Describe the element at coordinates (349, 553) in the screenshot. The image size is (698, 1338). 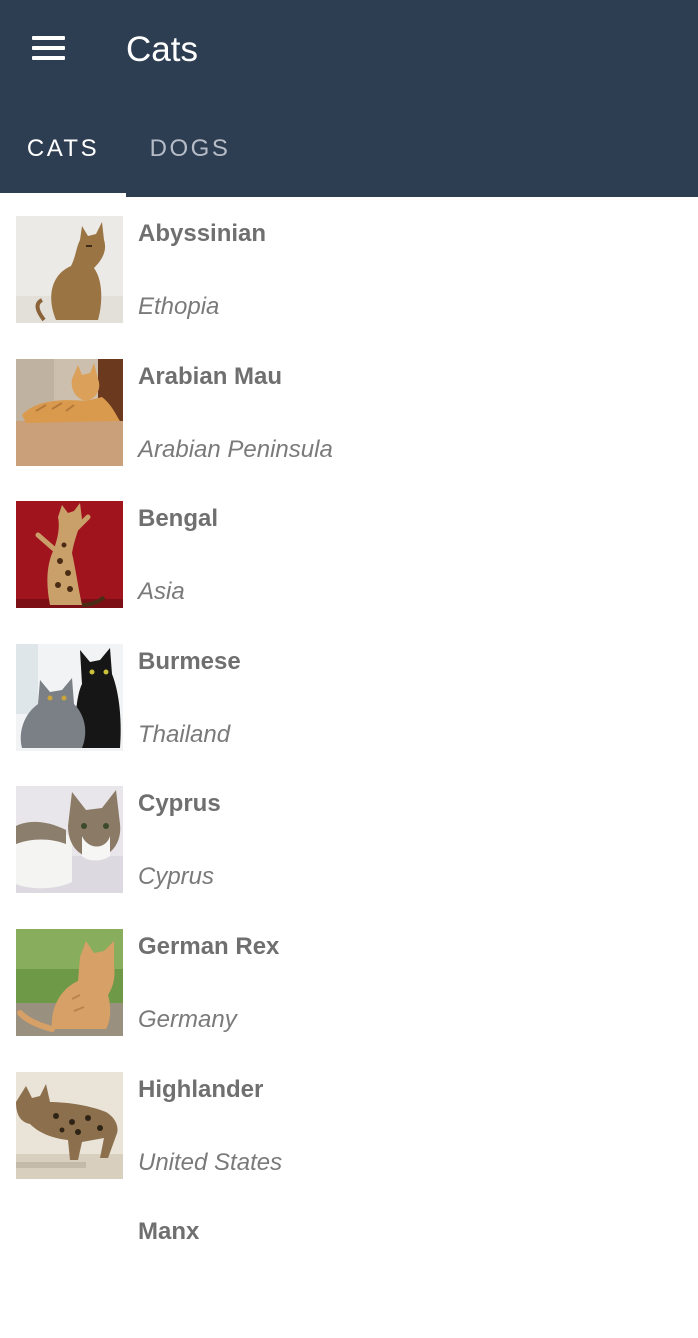
I see `list-item: Bengal Asia` at that location.